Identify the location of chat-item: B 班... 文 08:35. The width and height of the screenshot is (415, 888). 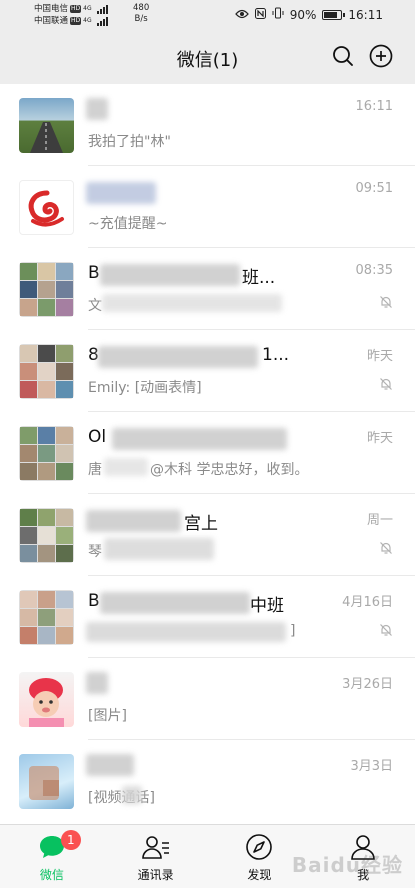
(207, 289).